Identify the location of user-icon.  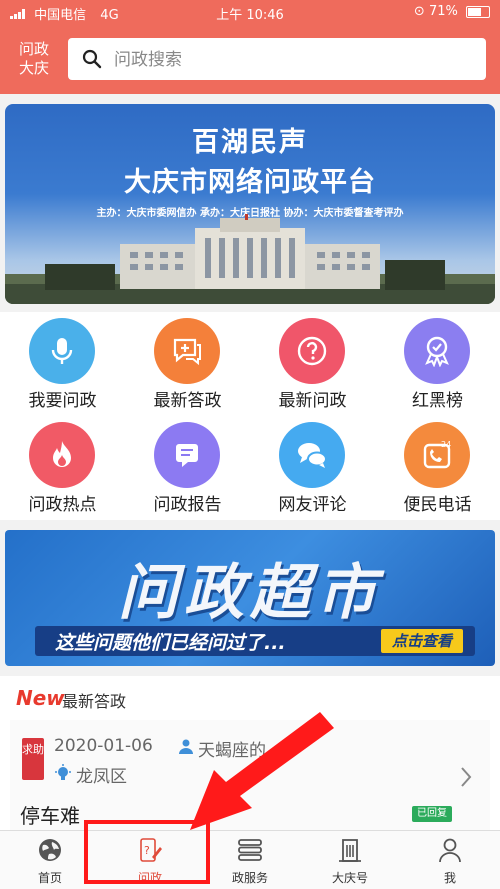
(450, 850).